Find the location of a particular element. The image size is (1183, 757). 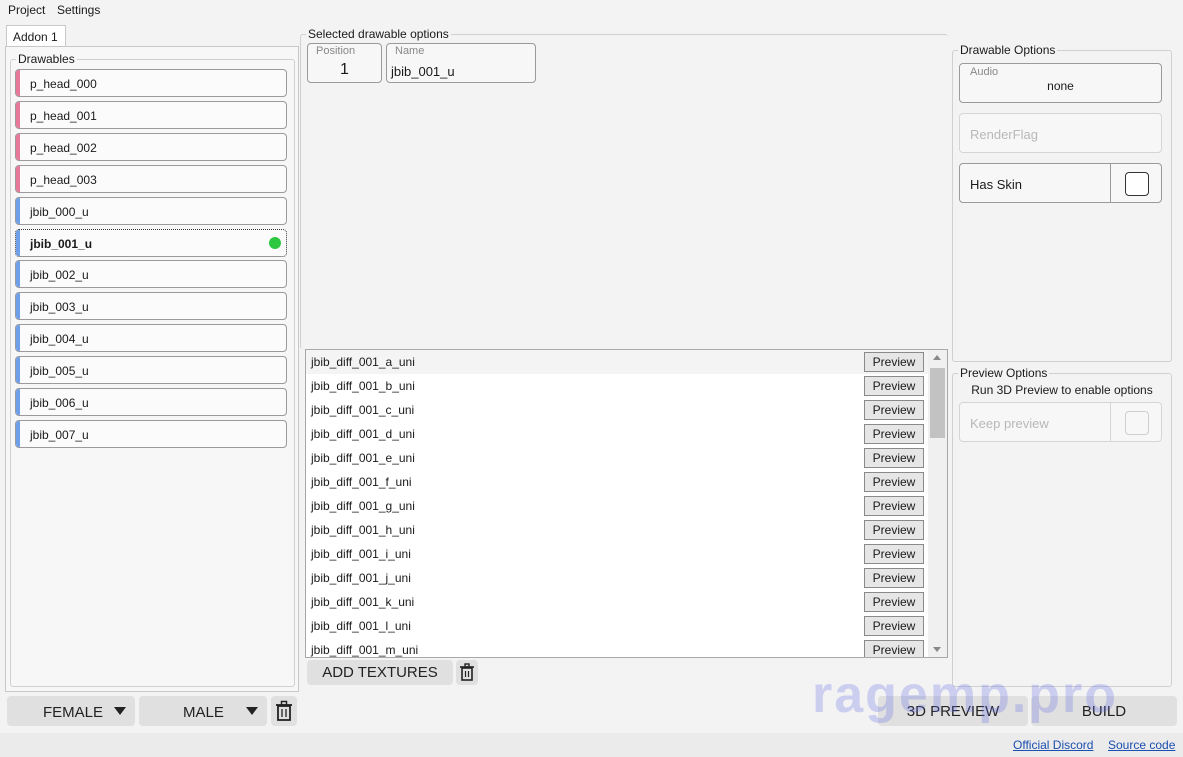

keep-preview-divider is located at coordinates (1110, 422).